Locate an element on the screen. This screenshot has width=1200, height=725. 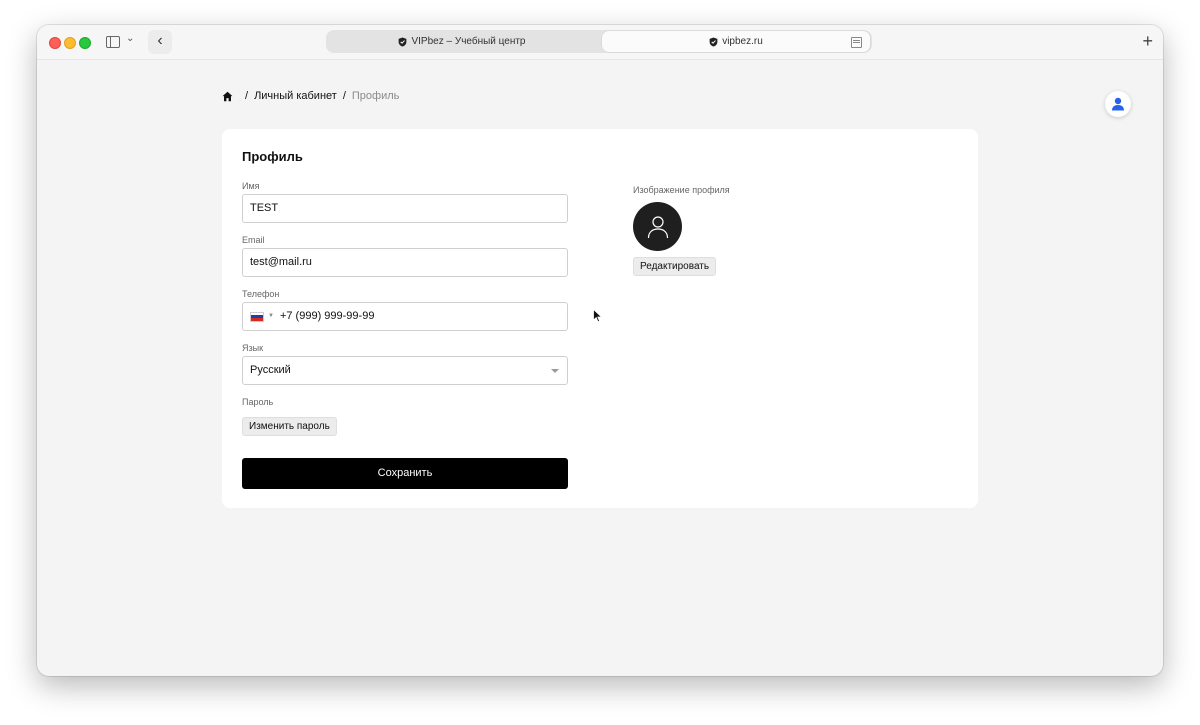
close-window-button is located at coordinates (55, 43).